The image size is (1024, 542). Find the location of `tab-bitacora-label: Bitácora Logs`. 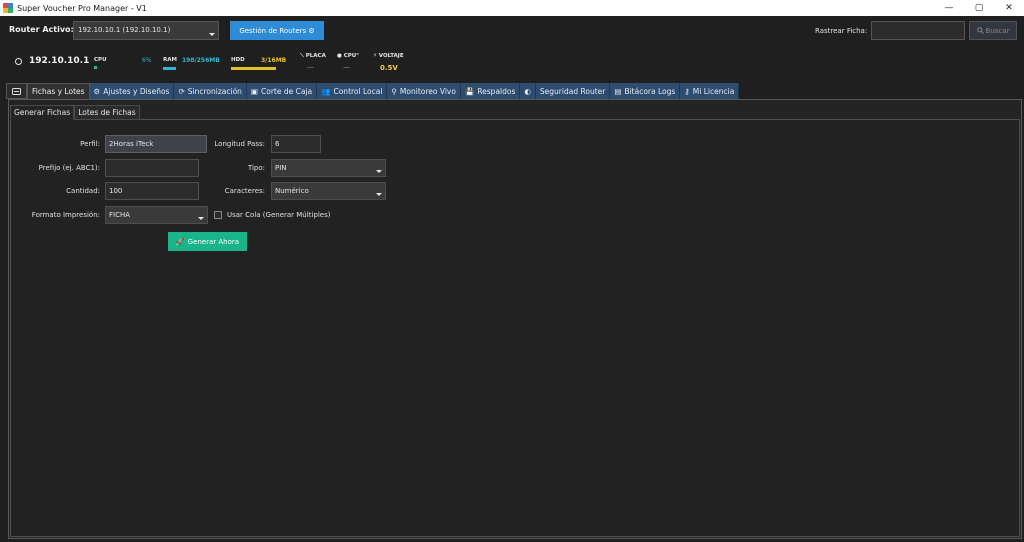

tab-bitacora-label: Bitácora Logs is located at coordinates (650, 91).